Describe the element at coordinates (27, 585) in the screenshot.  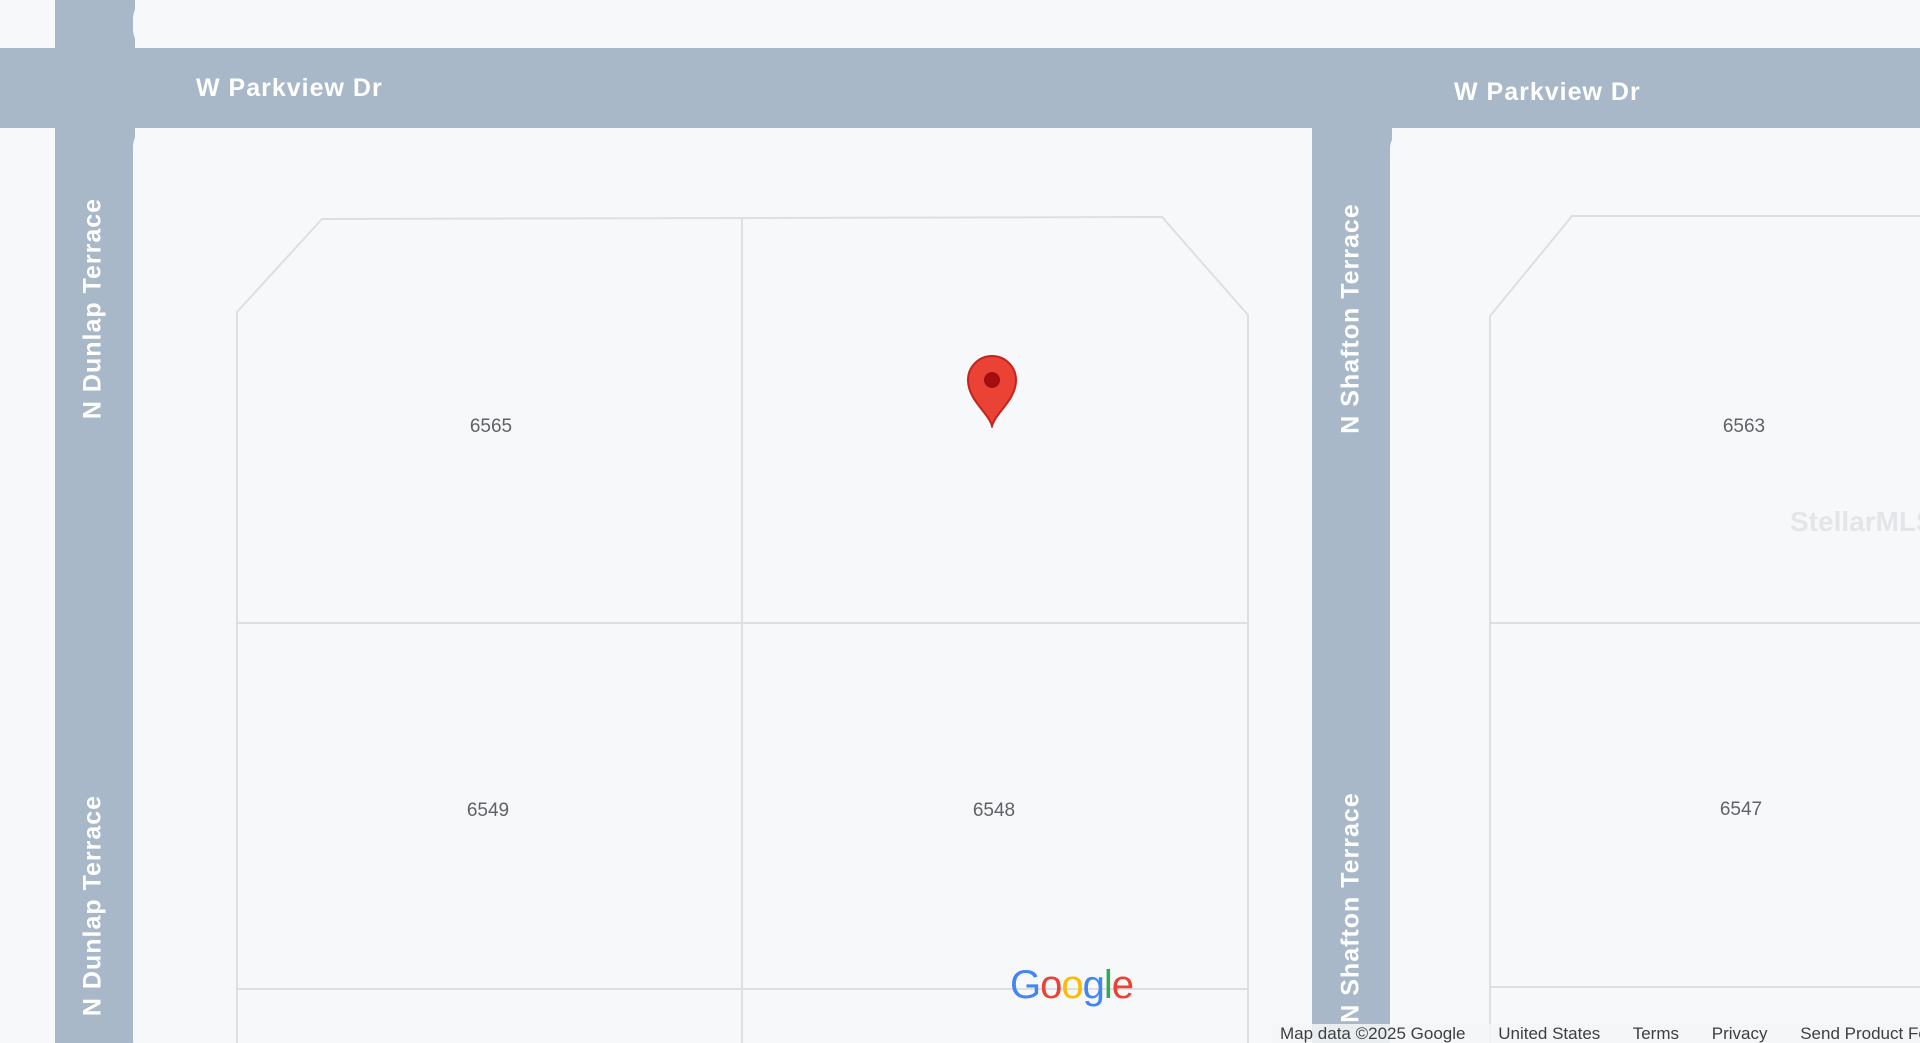
I see `block-left` at that location.